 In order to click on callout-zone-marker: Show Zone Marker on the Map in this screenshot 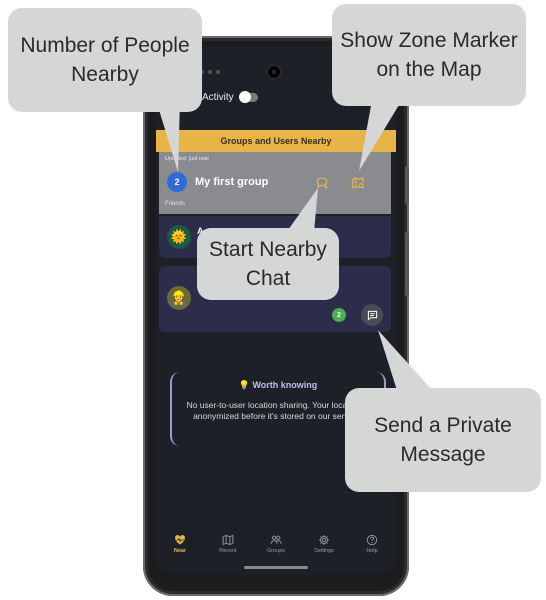, I will do `click(429, 55)`.